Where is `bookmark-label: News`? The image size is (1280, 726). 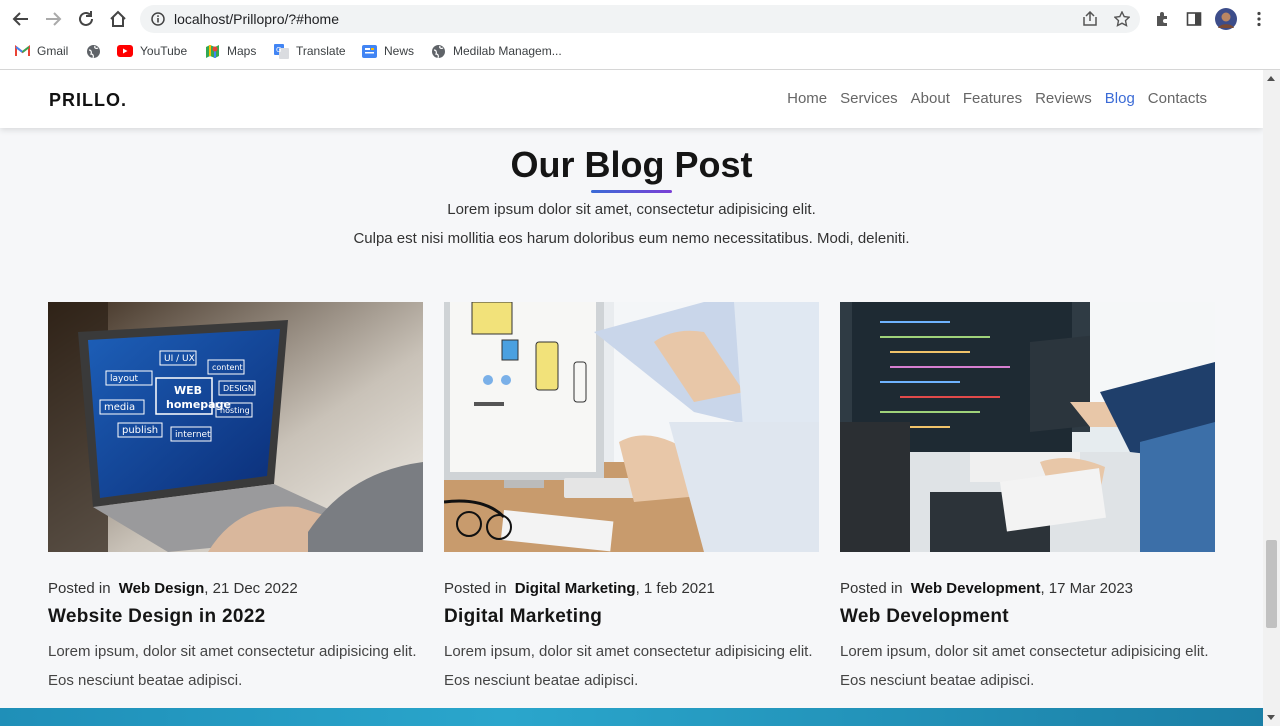
bookmark-label: News is located at coordinates (399, 51).